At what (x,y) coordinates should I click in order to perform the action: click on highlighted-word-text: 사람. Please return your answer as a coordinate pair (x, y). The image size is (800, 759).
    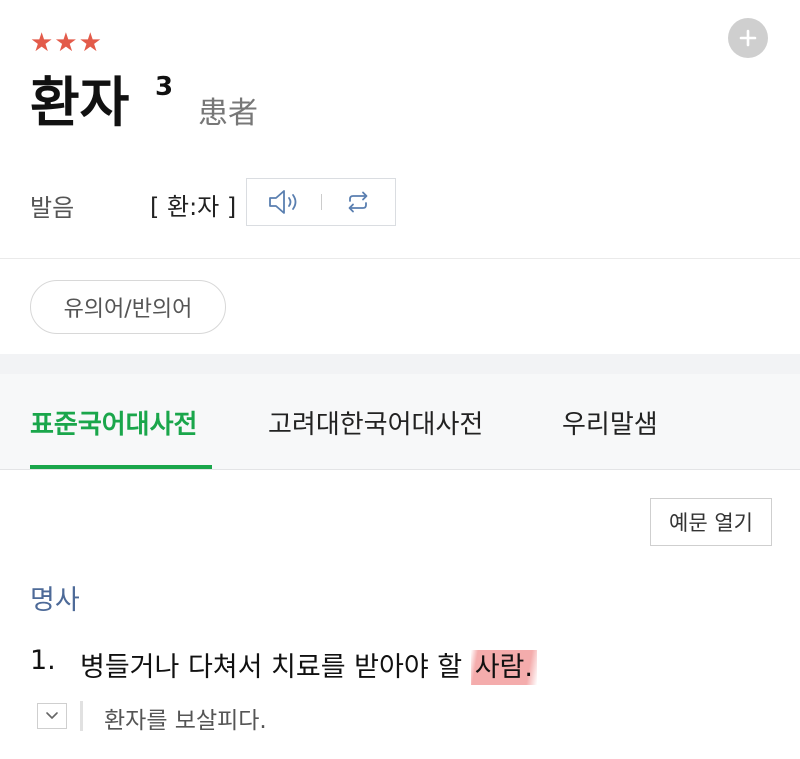
    Looking at the image, I should click on (499, 667).